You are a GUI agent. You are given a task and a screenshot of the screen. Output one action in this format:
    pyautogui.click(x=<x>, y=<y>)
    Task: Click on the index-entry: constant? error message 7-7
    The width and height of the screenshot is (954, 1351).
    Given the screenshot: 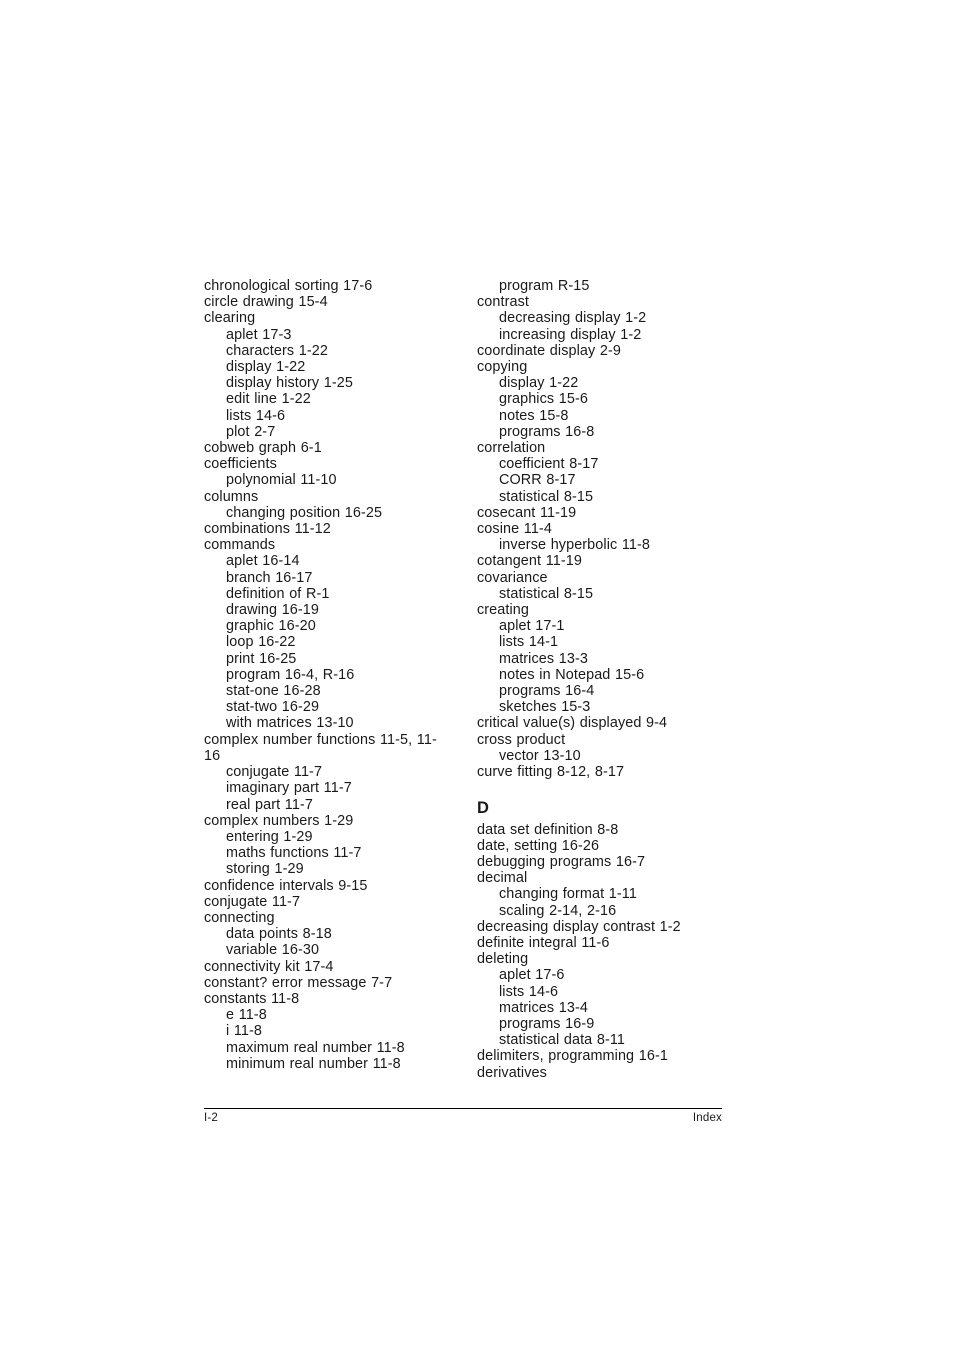 What is the action you would take?
    pyautogui.click(x=298, y=982)
    